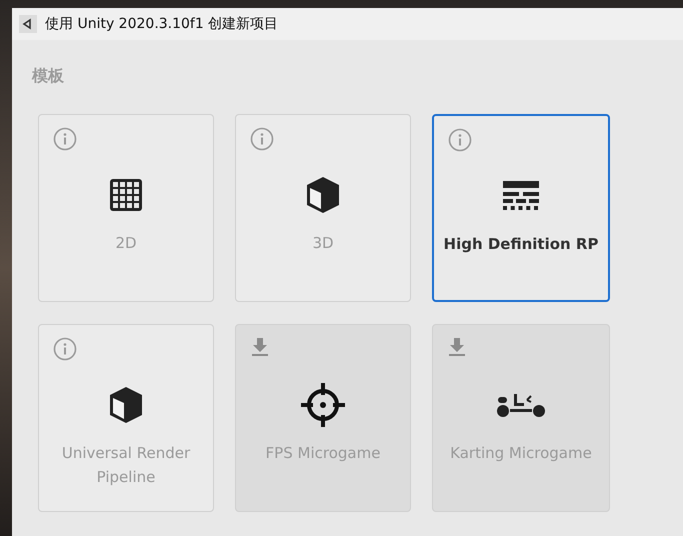  What do you see at coordinates (323, 453) in the screenshot?
I see `template-label: FPS Microgame` at bounding box center [323, 453].